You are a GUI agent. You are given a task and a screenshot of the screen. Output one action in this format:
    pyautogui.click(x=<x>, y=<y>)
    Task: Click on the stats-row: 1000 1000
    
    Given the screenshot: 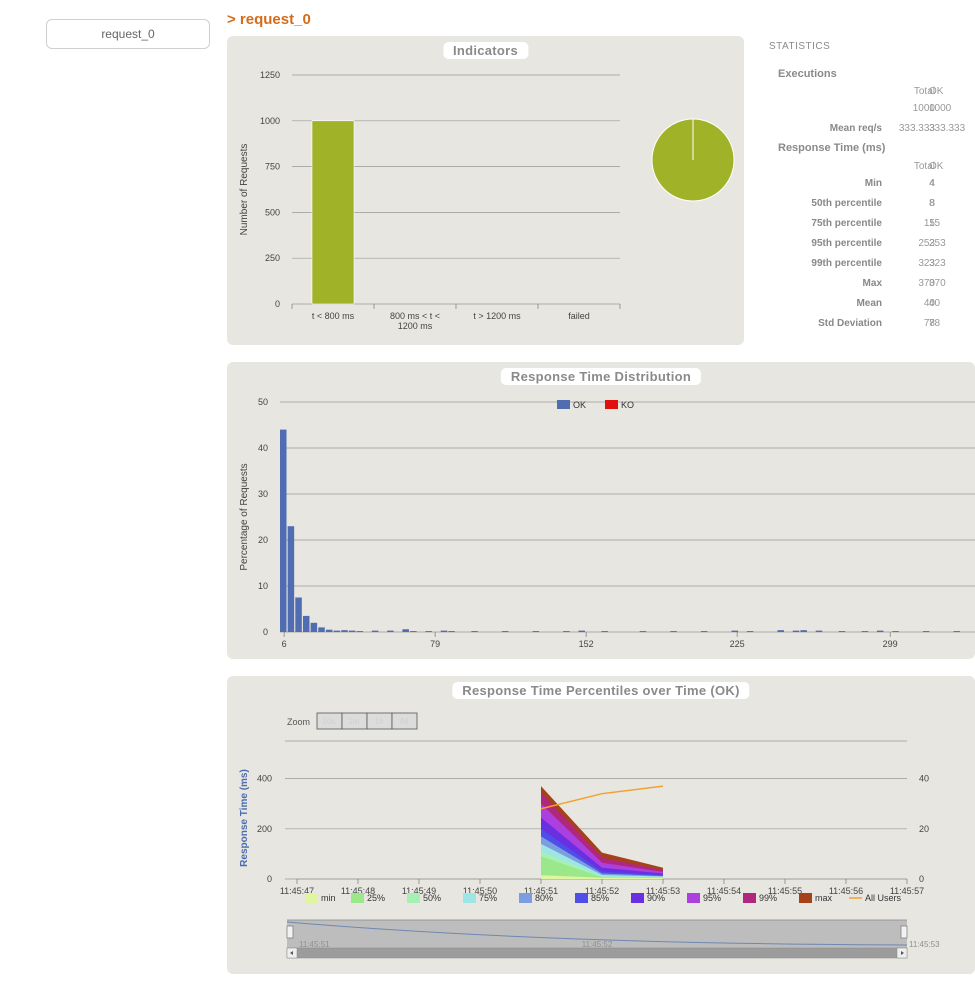 What is the action you would take?
    pyautogui.click(x=858, y=110)
    